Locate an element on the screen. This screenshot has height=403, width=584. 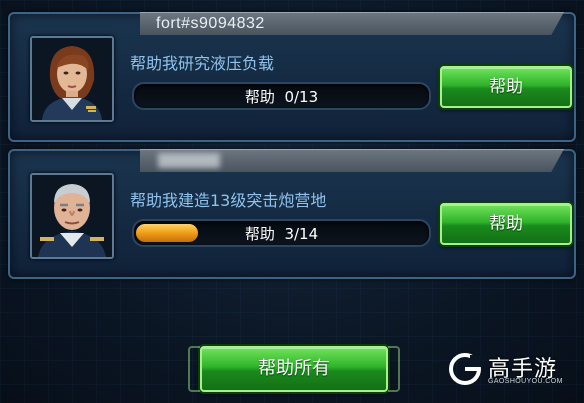
username-label: fort#s9094832 is located at coordinates (210, 23).